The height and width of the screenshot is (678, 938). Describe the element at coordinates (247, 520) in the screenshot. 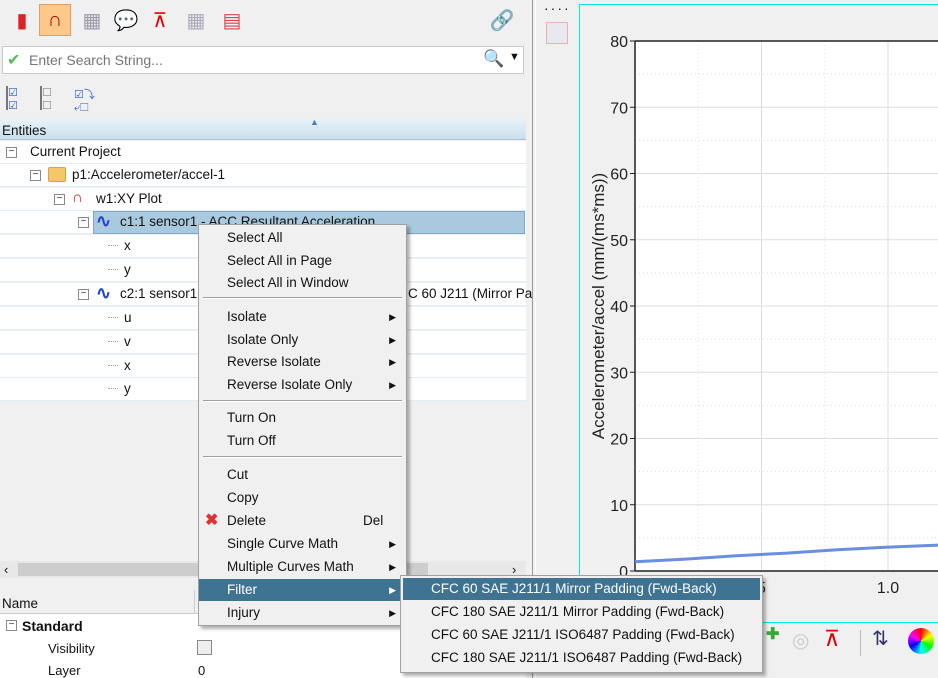

I see `menu-item-label: Delete` at that location.